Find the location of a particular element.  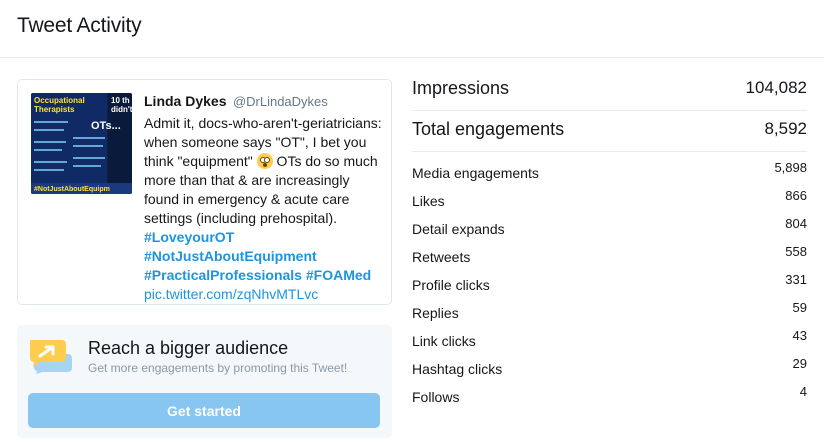

stat-row: Detail expands 804 is located at coordinates (609, 226).